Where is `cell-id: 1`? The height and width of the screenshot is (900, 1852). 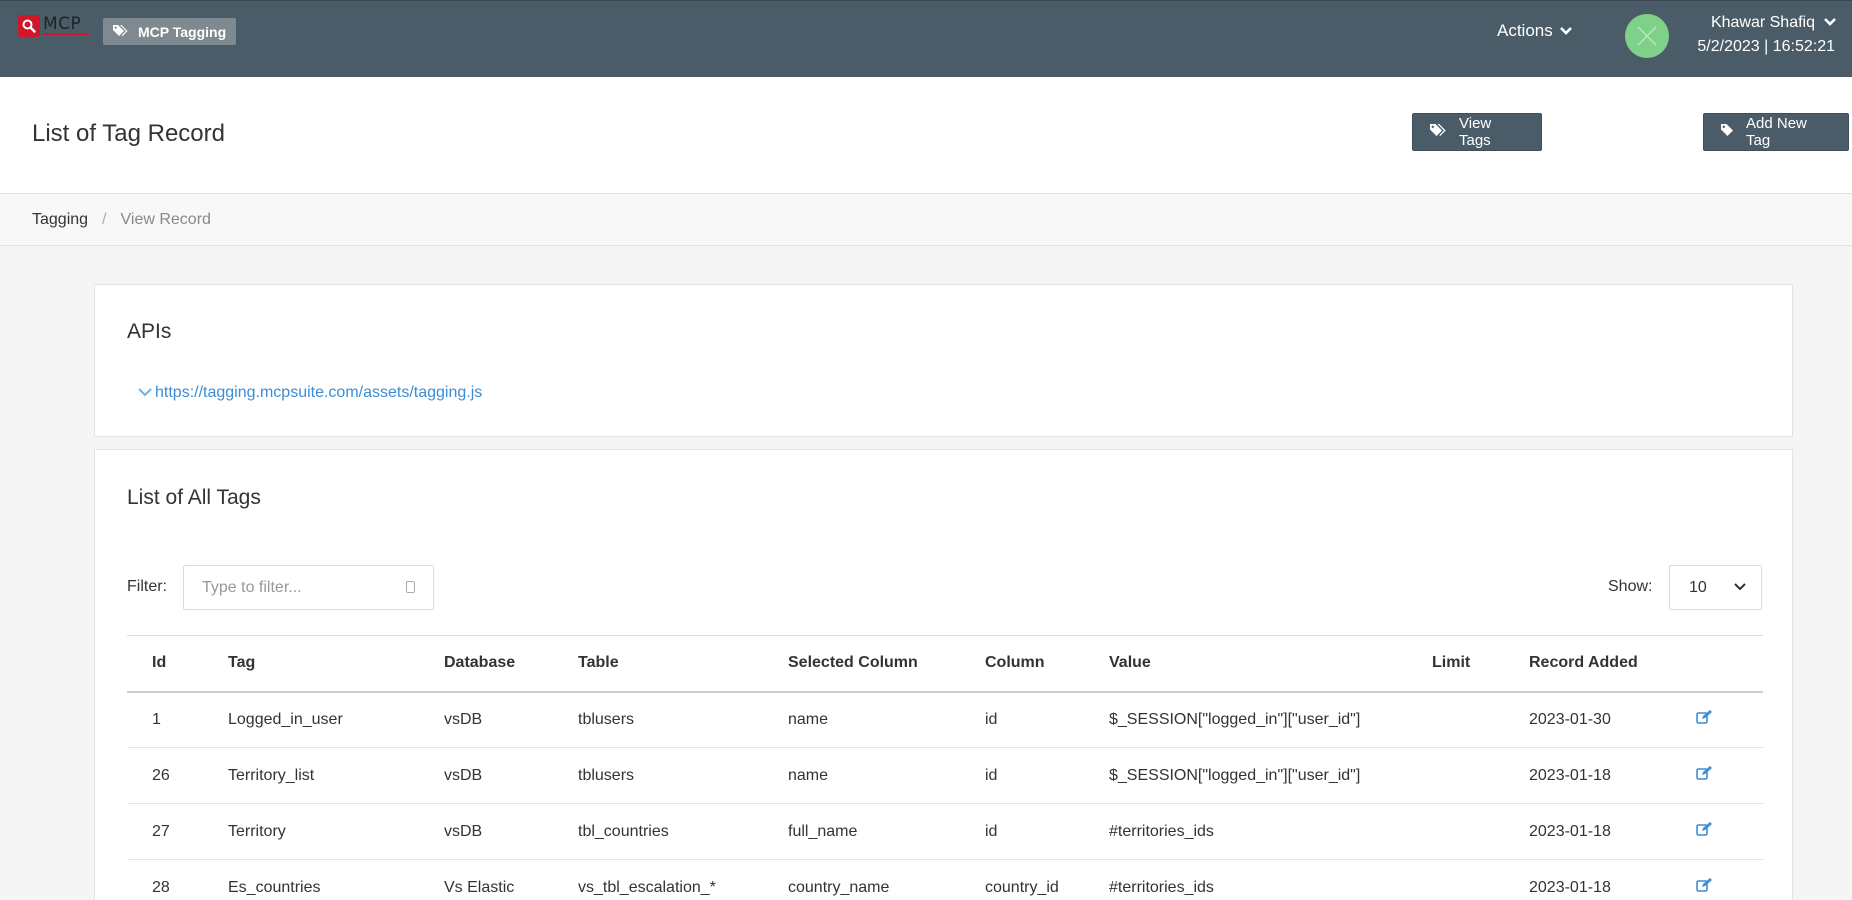 cell-id: 1 is located at coordinates (156, 719).